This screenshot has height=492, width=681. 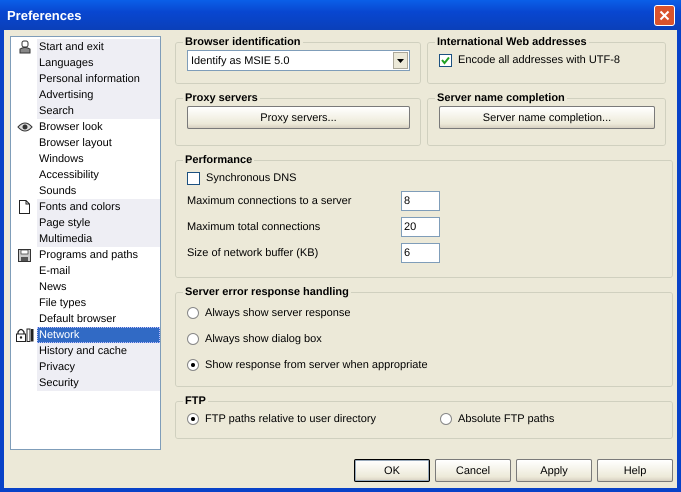 I want to click on page-icon, so click(x=24, y=207).